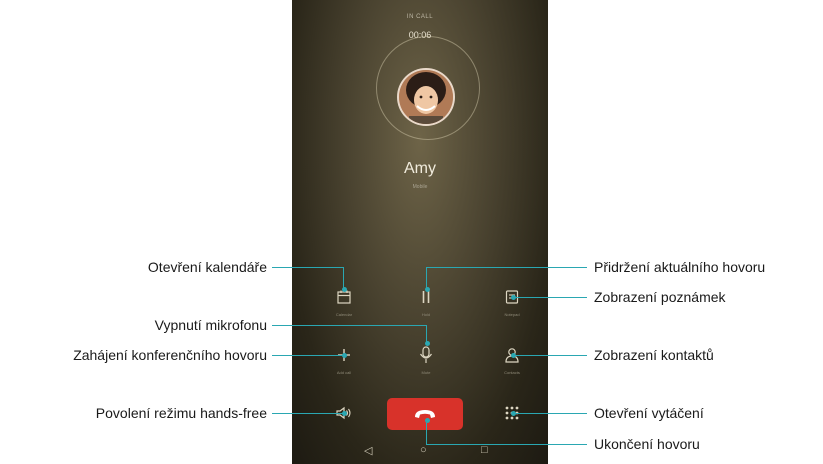  Describe the element at coordinates (507, 444) in the screenshot. I see `leader-endcall` at that location.